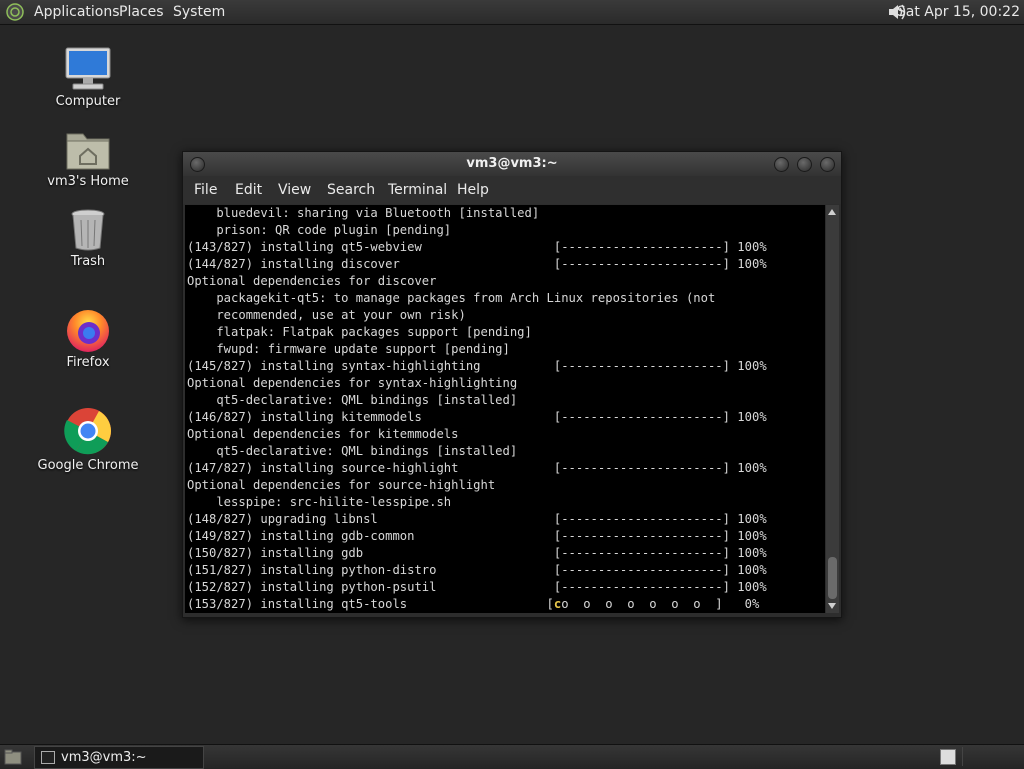 Image resolution: width=1024 pixels, height=769 pixels. I want to click on close-button, so click(827, 164).